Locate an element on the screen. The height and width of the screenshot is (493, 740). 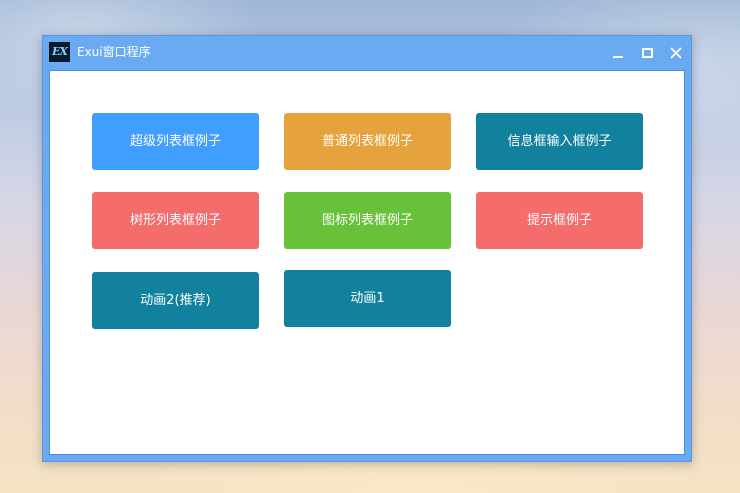
close-button is located at coordinates (676, 53).